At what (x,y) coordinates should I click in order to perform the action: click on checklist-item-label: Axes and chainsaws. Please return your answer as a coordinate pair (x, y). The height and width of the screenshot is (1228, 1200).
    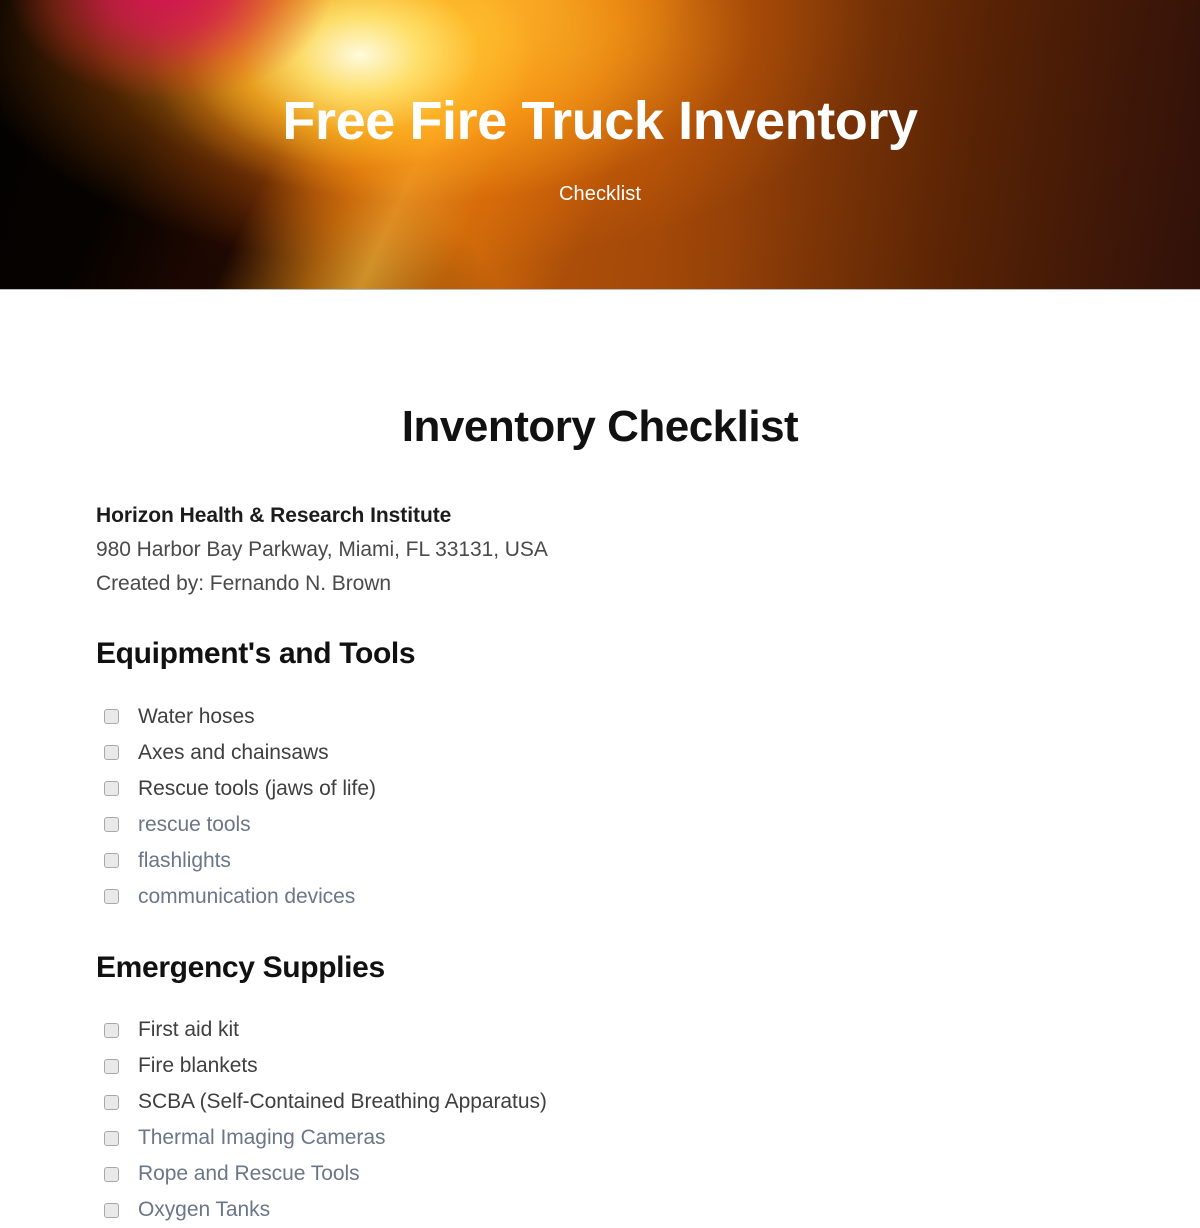
    Looking at the image, I should click on (233, 752).